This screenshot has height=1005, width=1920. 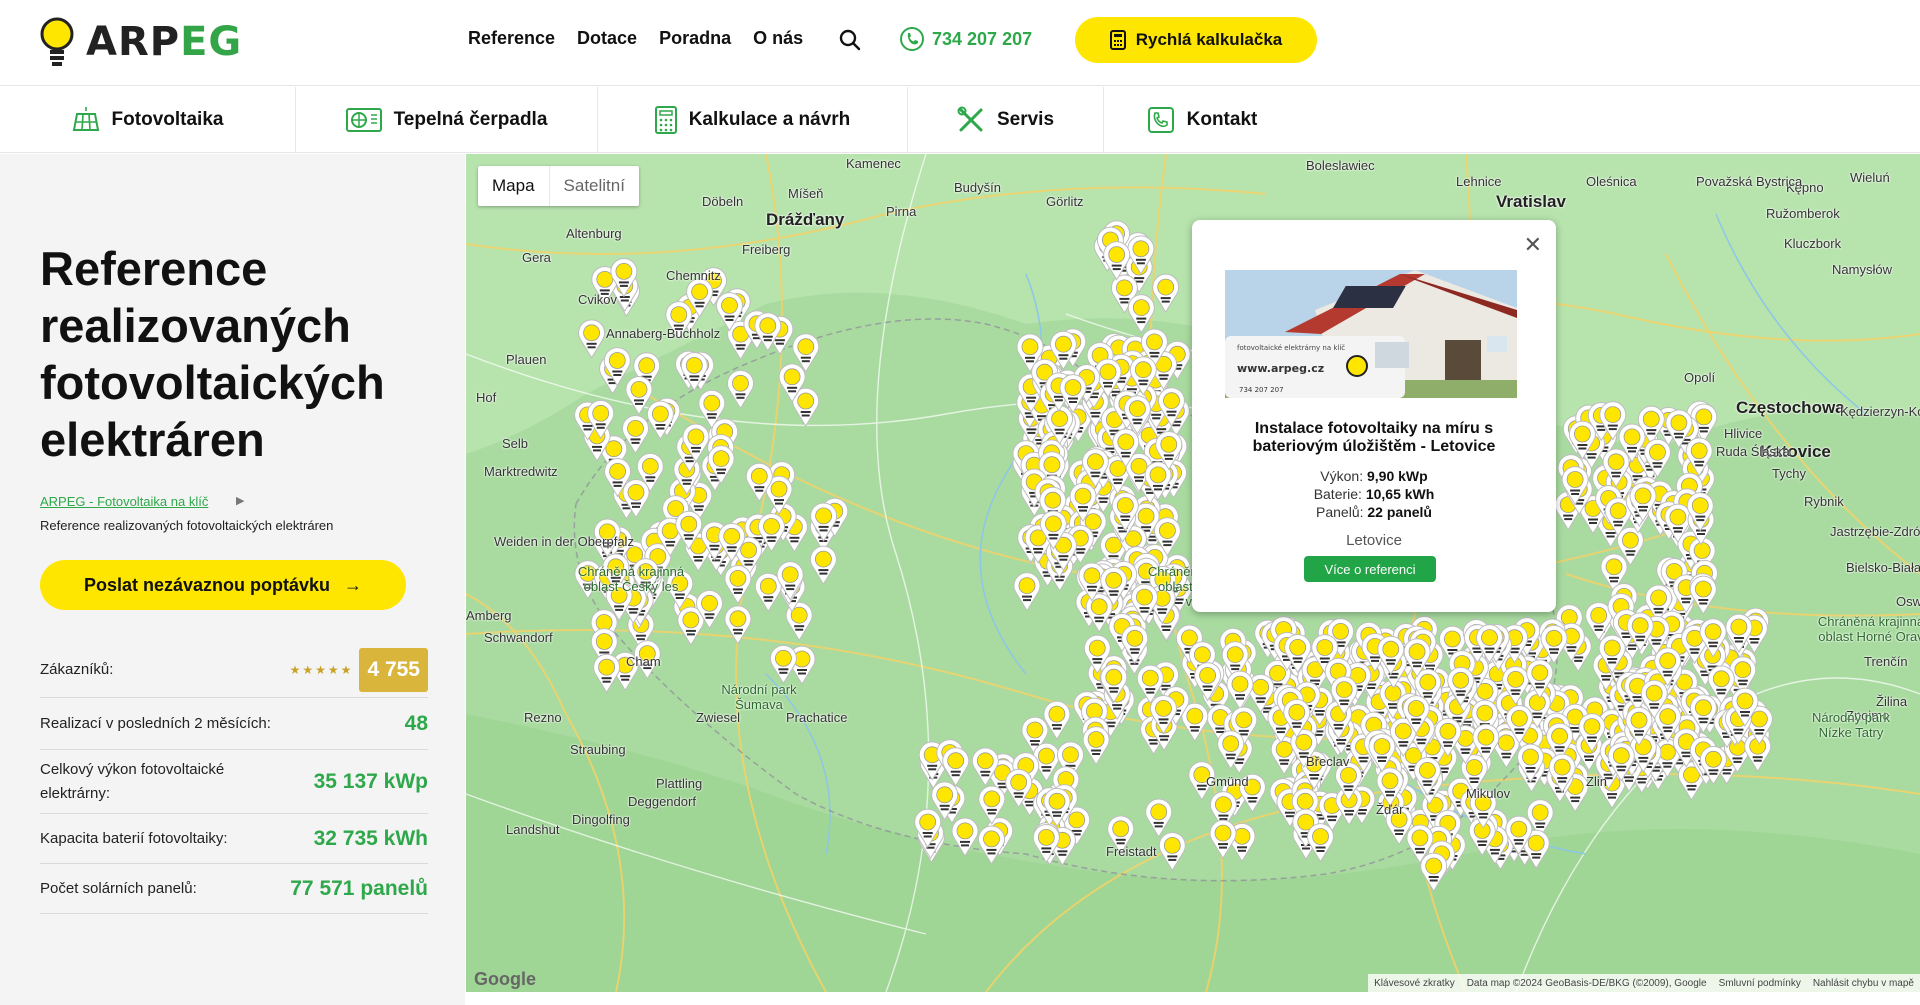 What do you see at coordinates (505, 979) in the screenshot?
I see `google-logo: Google` at bounding box center [505, 979].